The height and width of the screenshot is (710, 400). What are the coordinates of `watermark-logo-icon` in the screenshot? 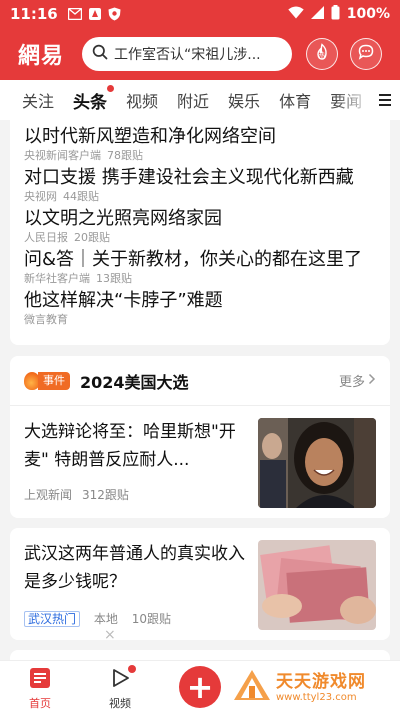 It's located at (252, 685).